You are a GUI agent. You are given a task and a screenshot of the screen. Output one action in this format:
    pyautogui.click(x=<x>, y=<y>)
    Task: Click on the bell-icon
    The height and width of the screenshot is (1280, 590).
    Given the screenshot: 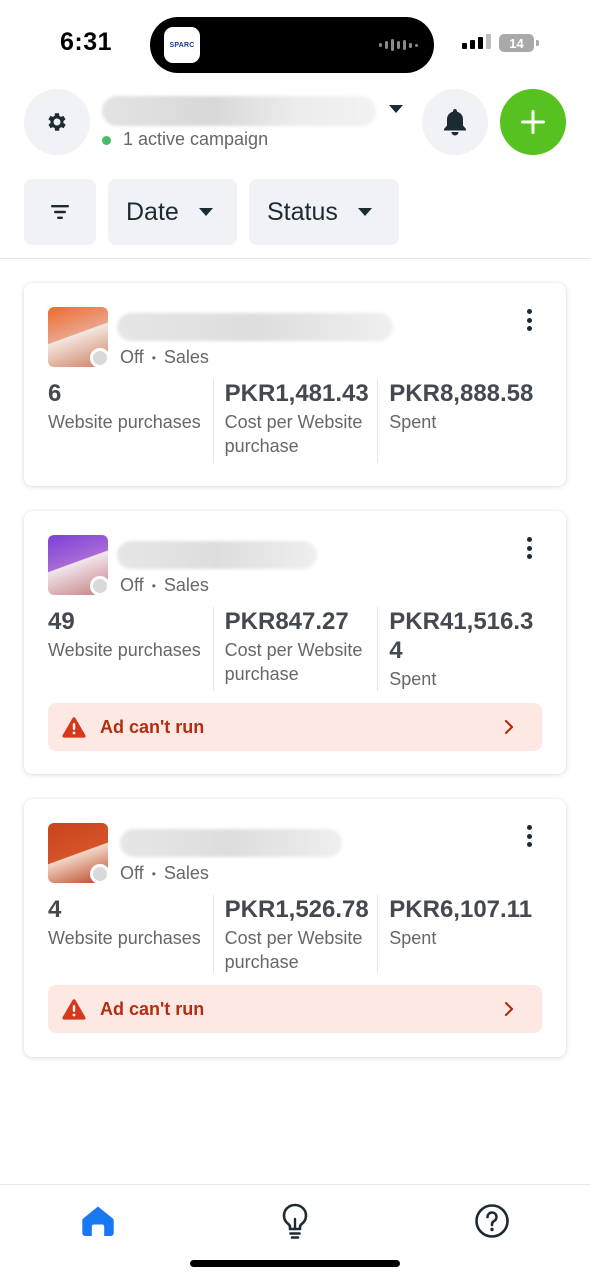 What is the action you would take?
    pyautogui.click(x=455, y=122)
    